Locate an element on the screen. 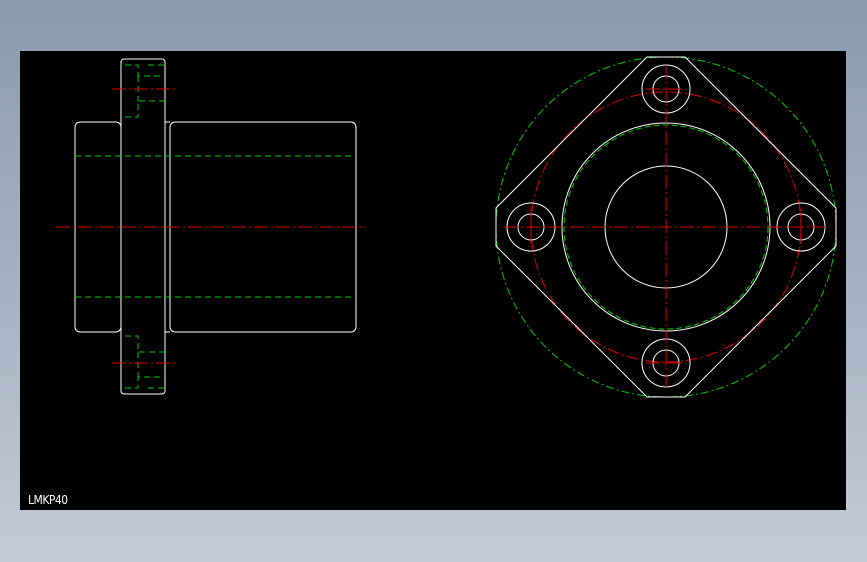 Image resolution: width=867 pixels, height=562 pixels. part-label: LMKP40 is located at coordinates (48, 500).